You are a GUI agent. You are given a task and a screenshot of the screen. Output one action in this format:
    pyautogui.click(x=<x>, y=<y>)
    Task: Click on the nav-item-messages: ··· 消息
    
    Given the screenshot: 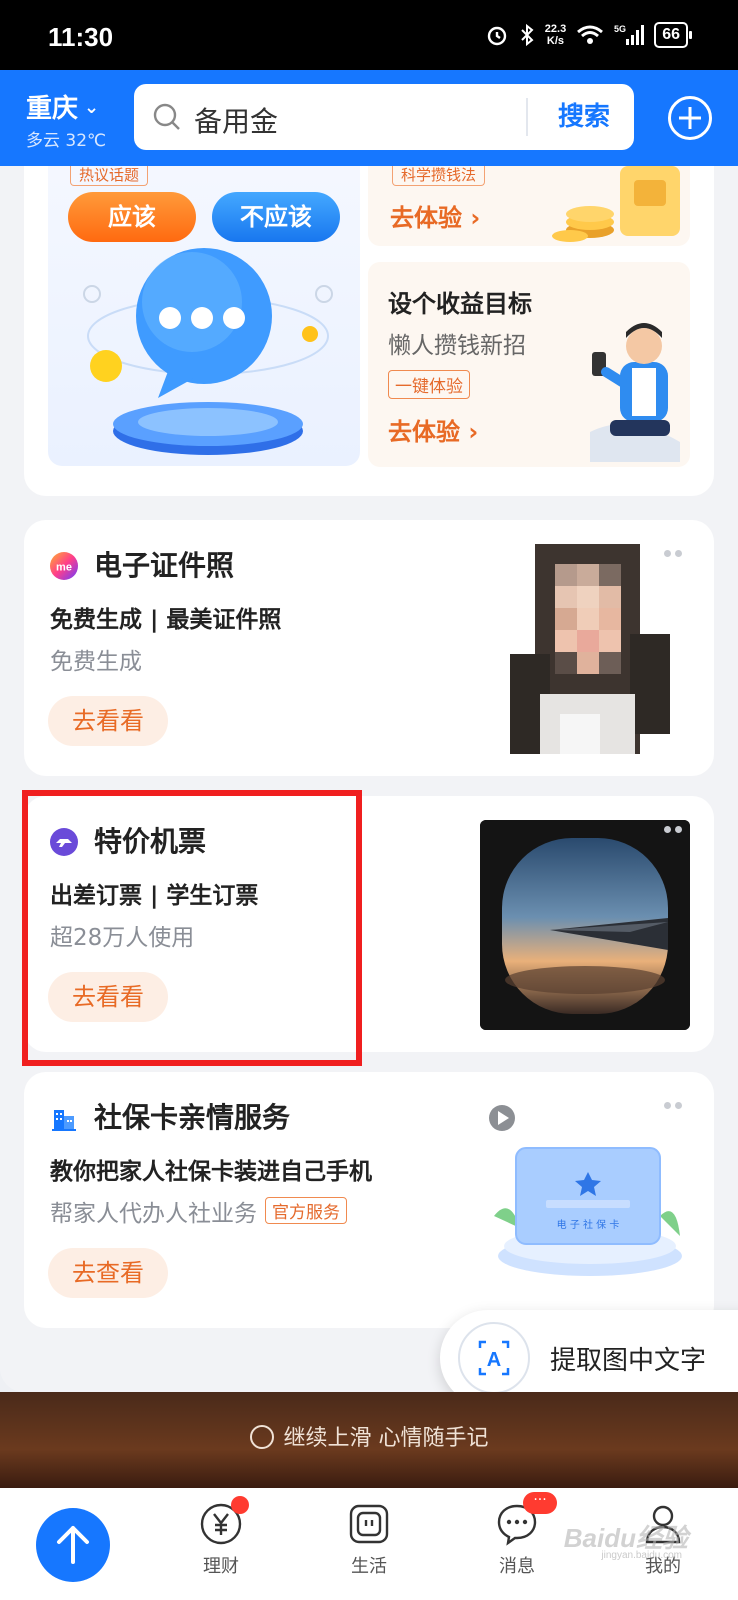 What is the action you would take?
    pyautogui.click(x=517, y=1535)
    